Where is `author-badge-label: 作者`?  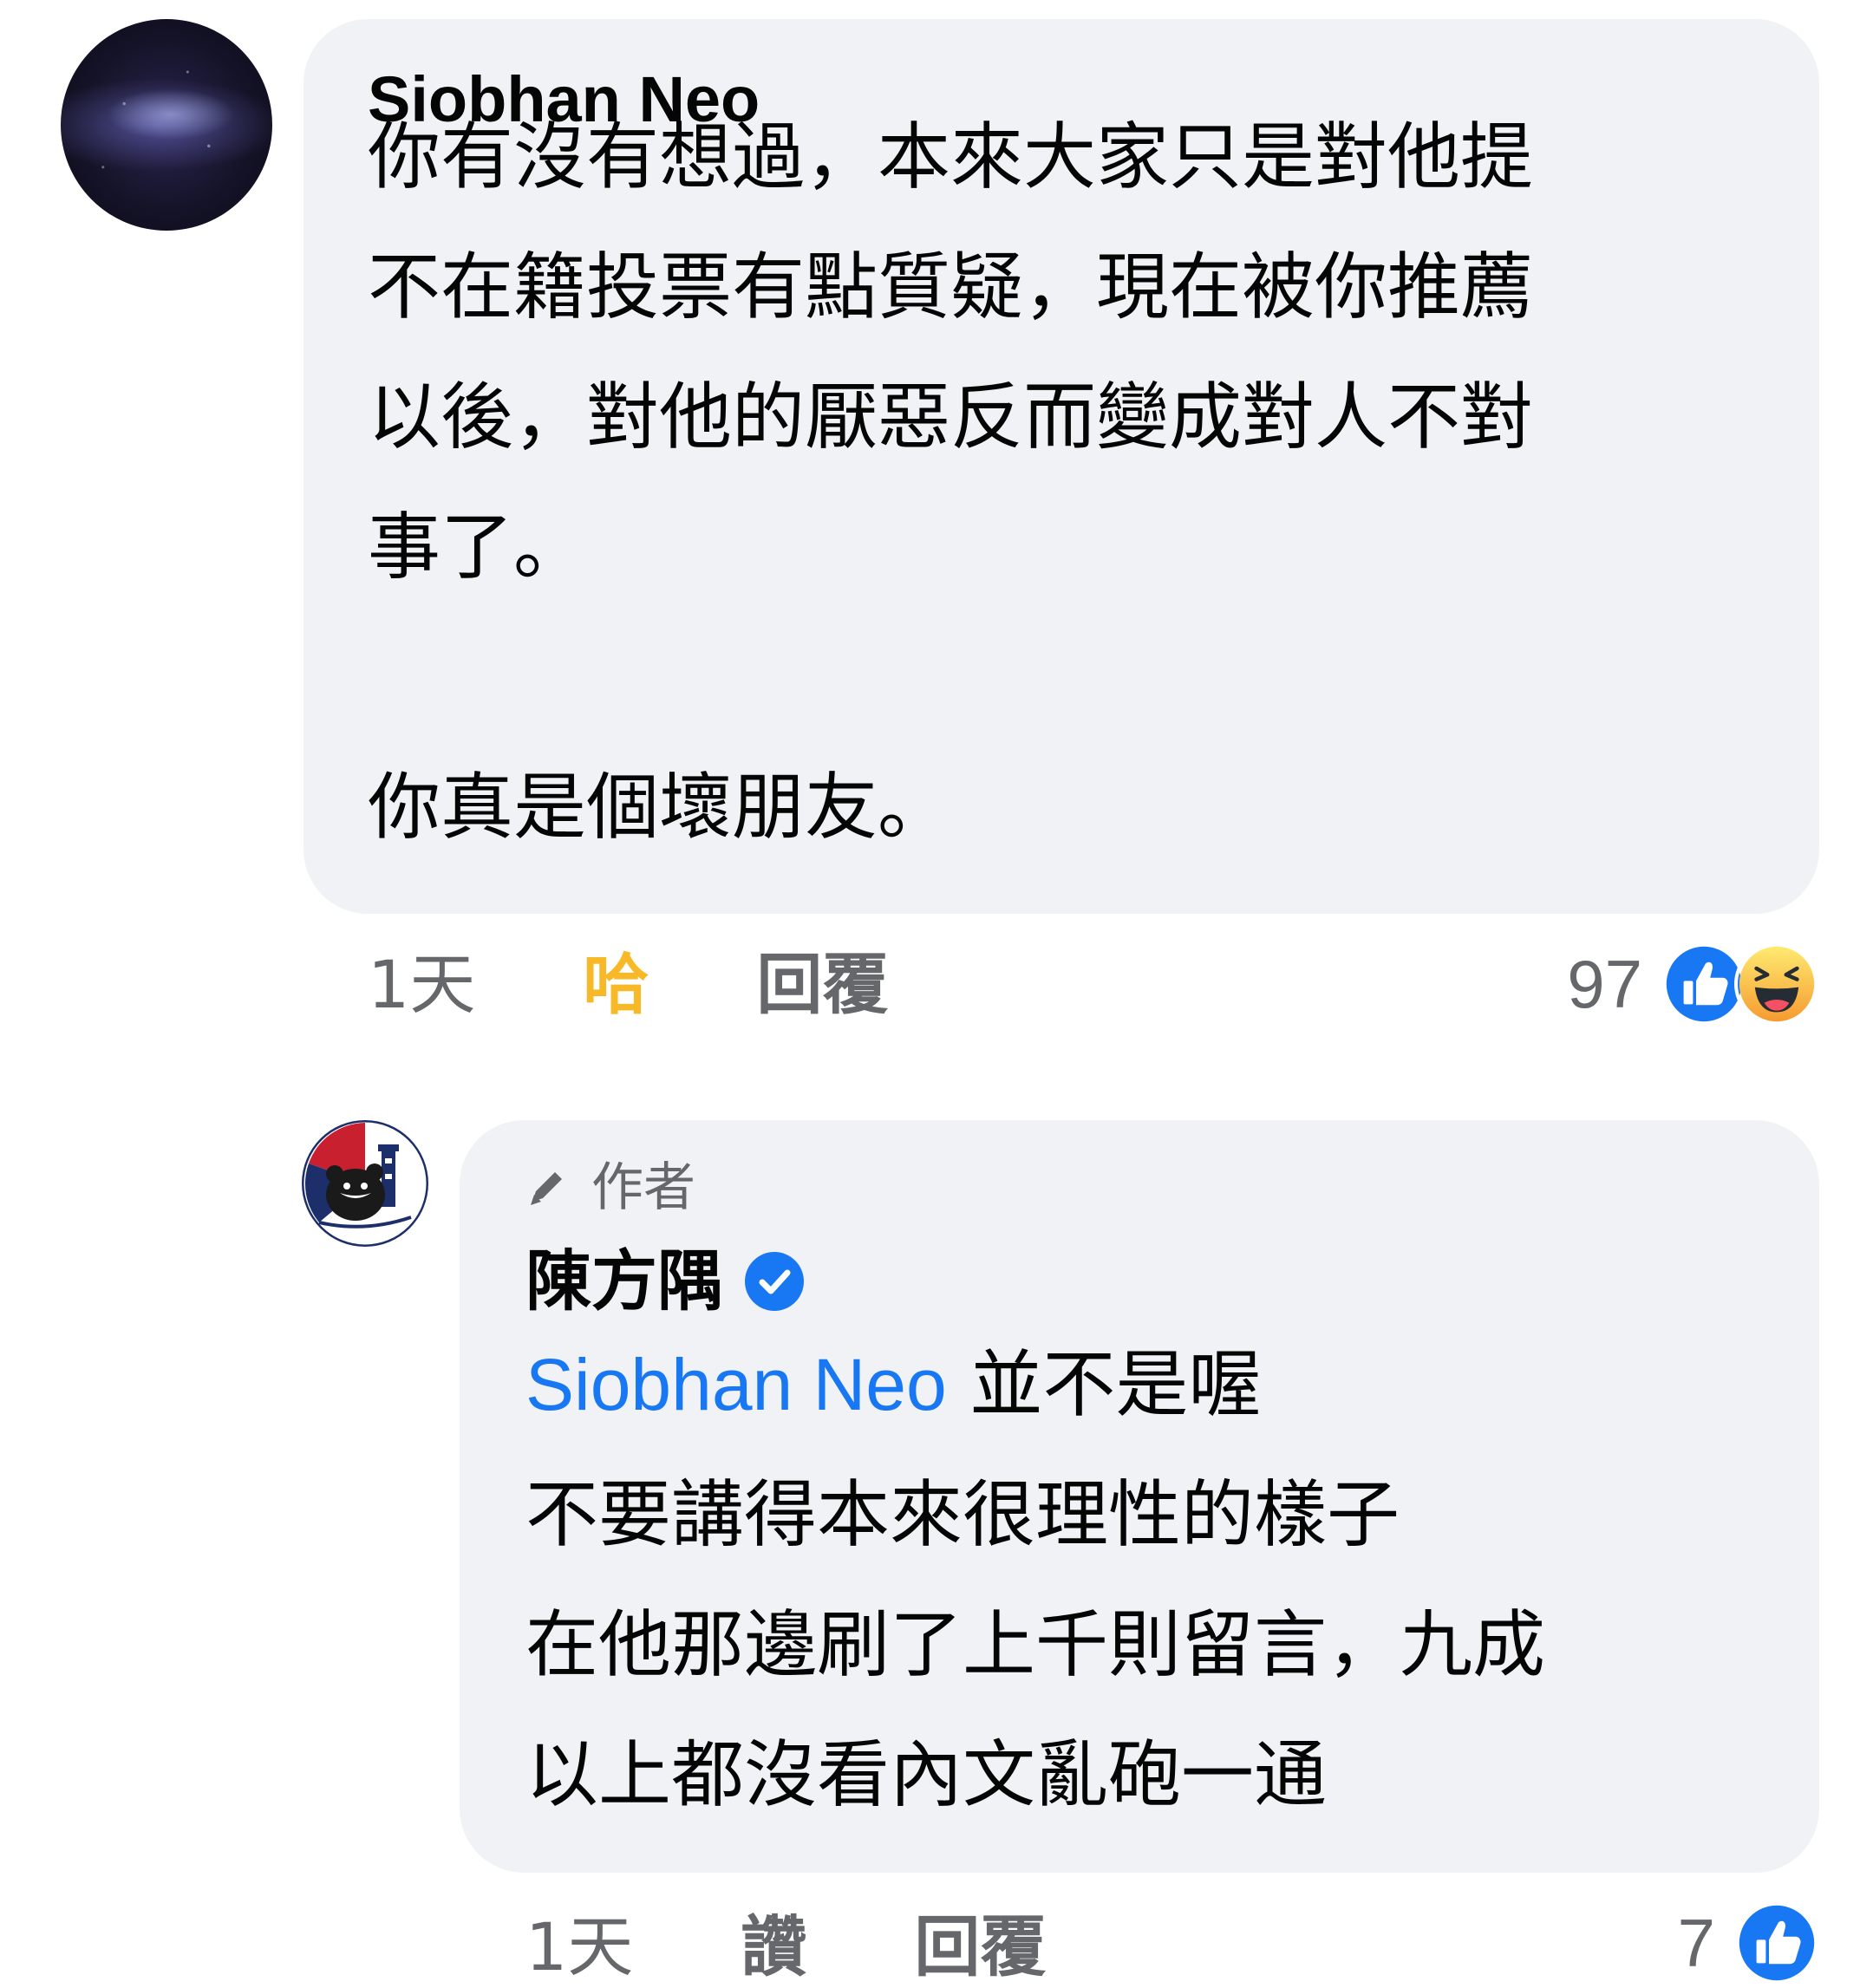
author-badge-label: 作者 is located at coordinates (643, 1187).